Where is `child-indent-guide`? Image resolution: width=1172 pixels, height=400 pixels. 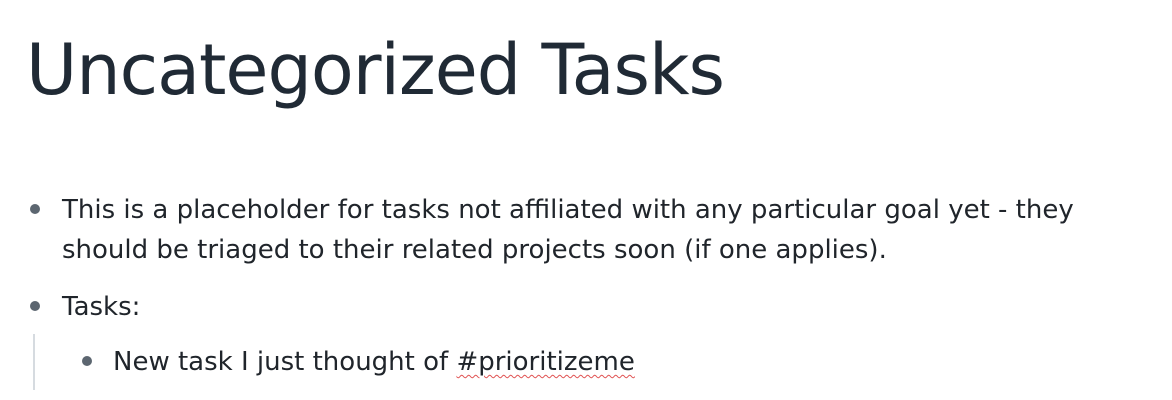
child-indent-guide is located at coordinates (34, 362).